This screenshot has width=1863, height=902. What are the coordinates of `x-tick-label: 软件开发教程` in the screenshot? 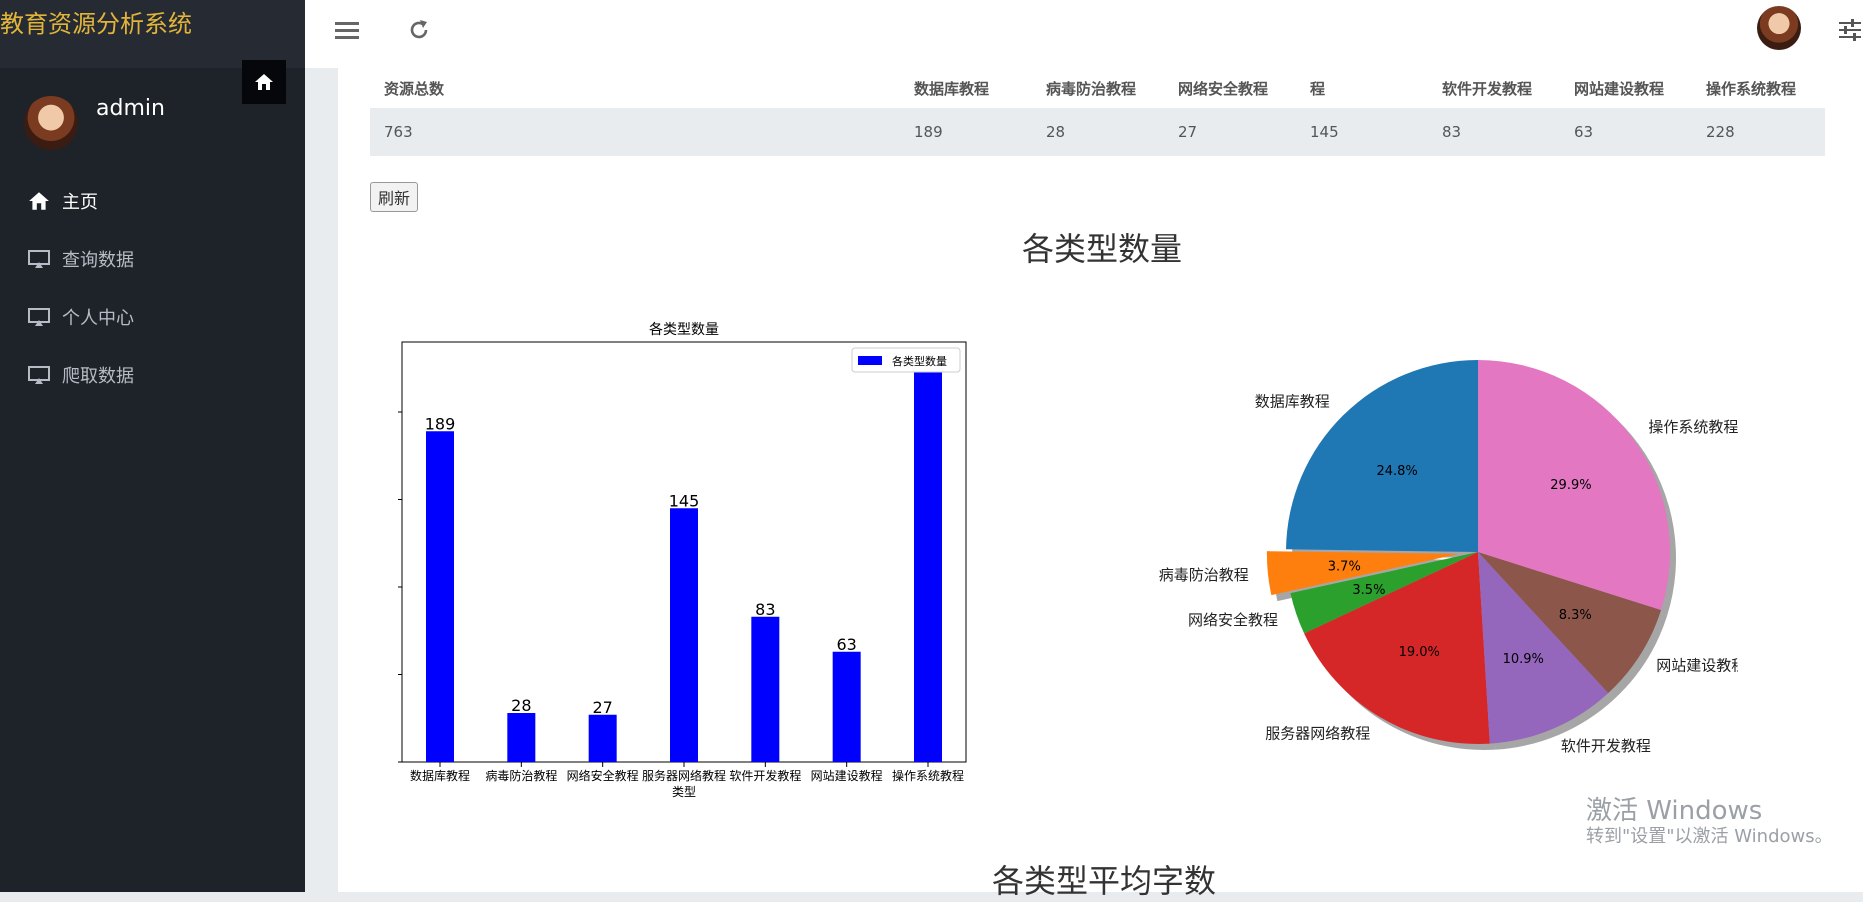 It's located at (765, 775).